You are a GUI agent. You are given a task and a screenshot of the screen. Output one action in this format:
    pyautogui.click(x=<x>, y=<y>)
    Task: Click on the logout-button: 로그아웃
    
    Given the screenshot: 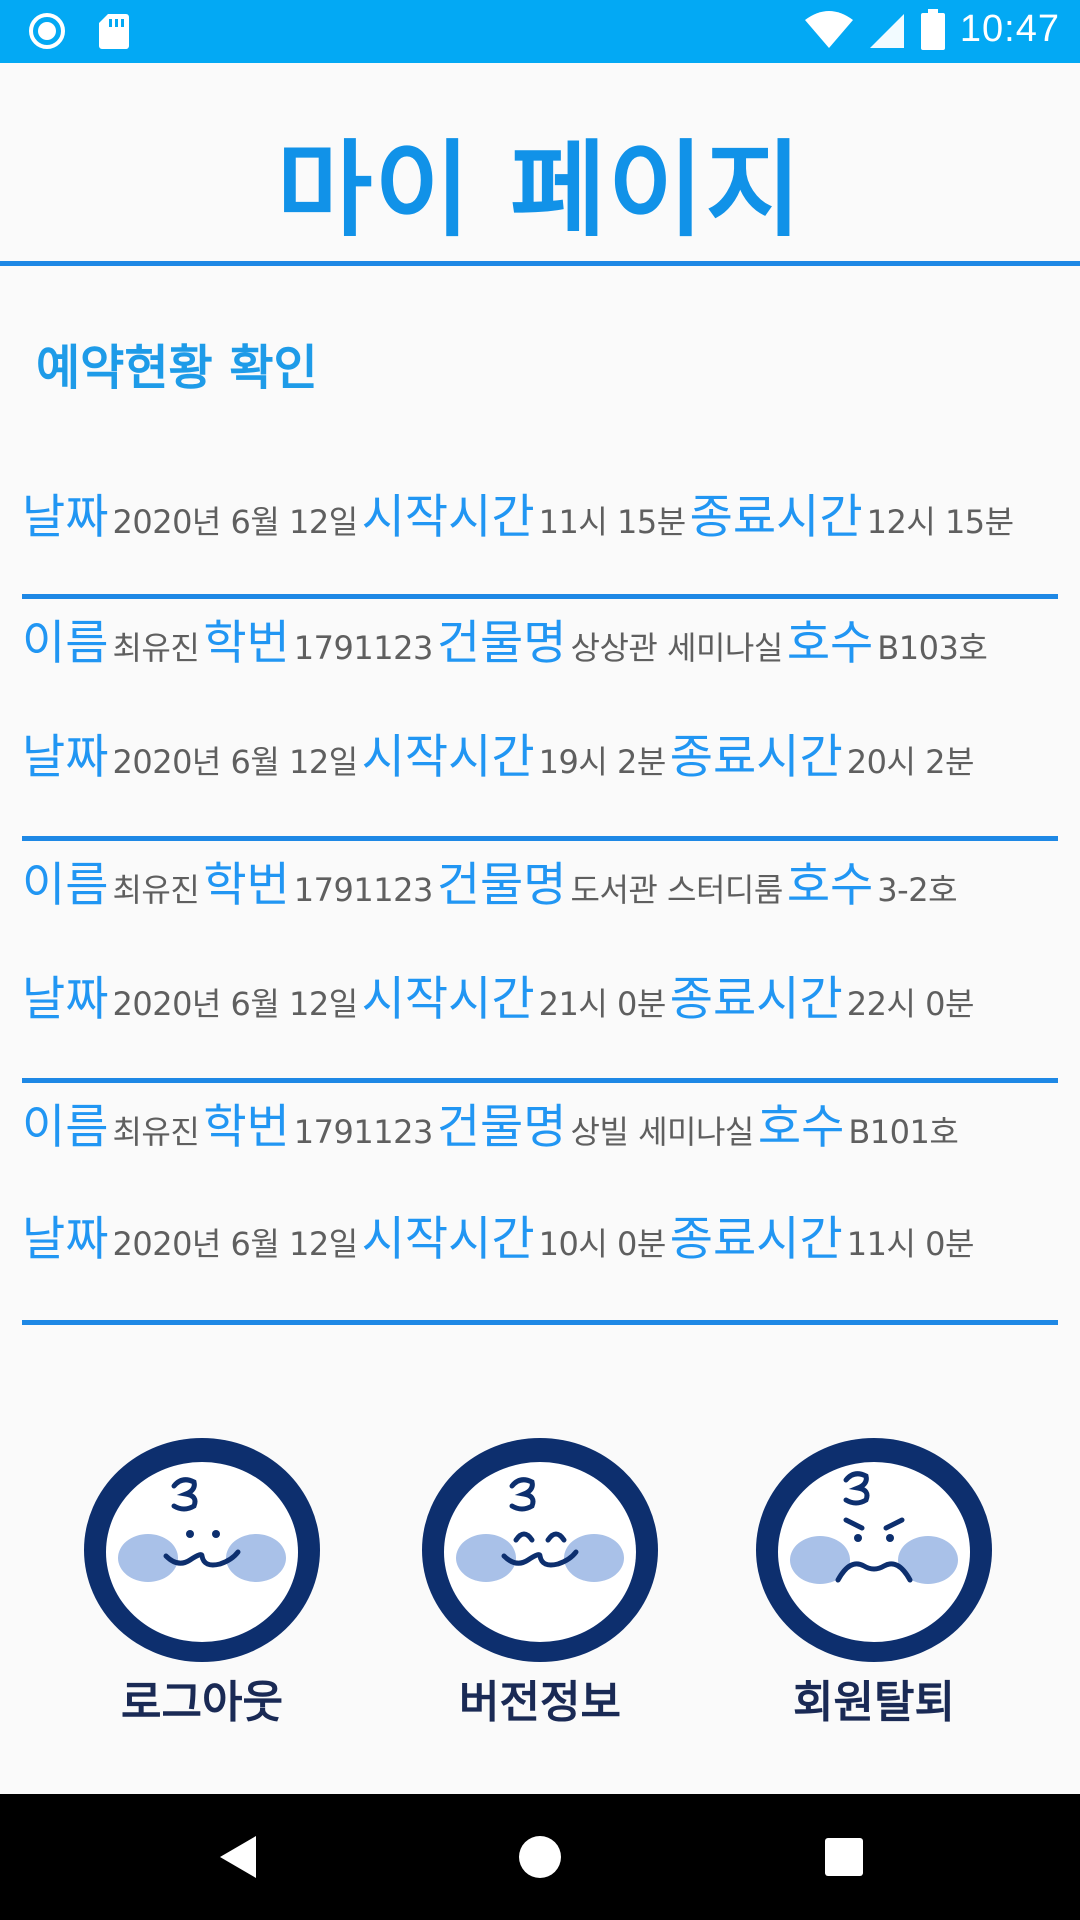 What is the action you would take?
    pyautogui.click(x=202, y=1578)
    